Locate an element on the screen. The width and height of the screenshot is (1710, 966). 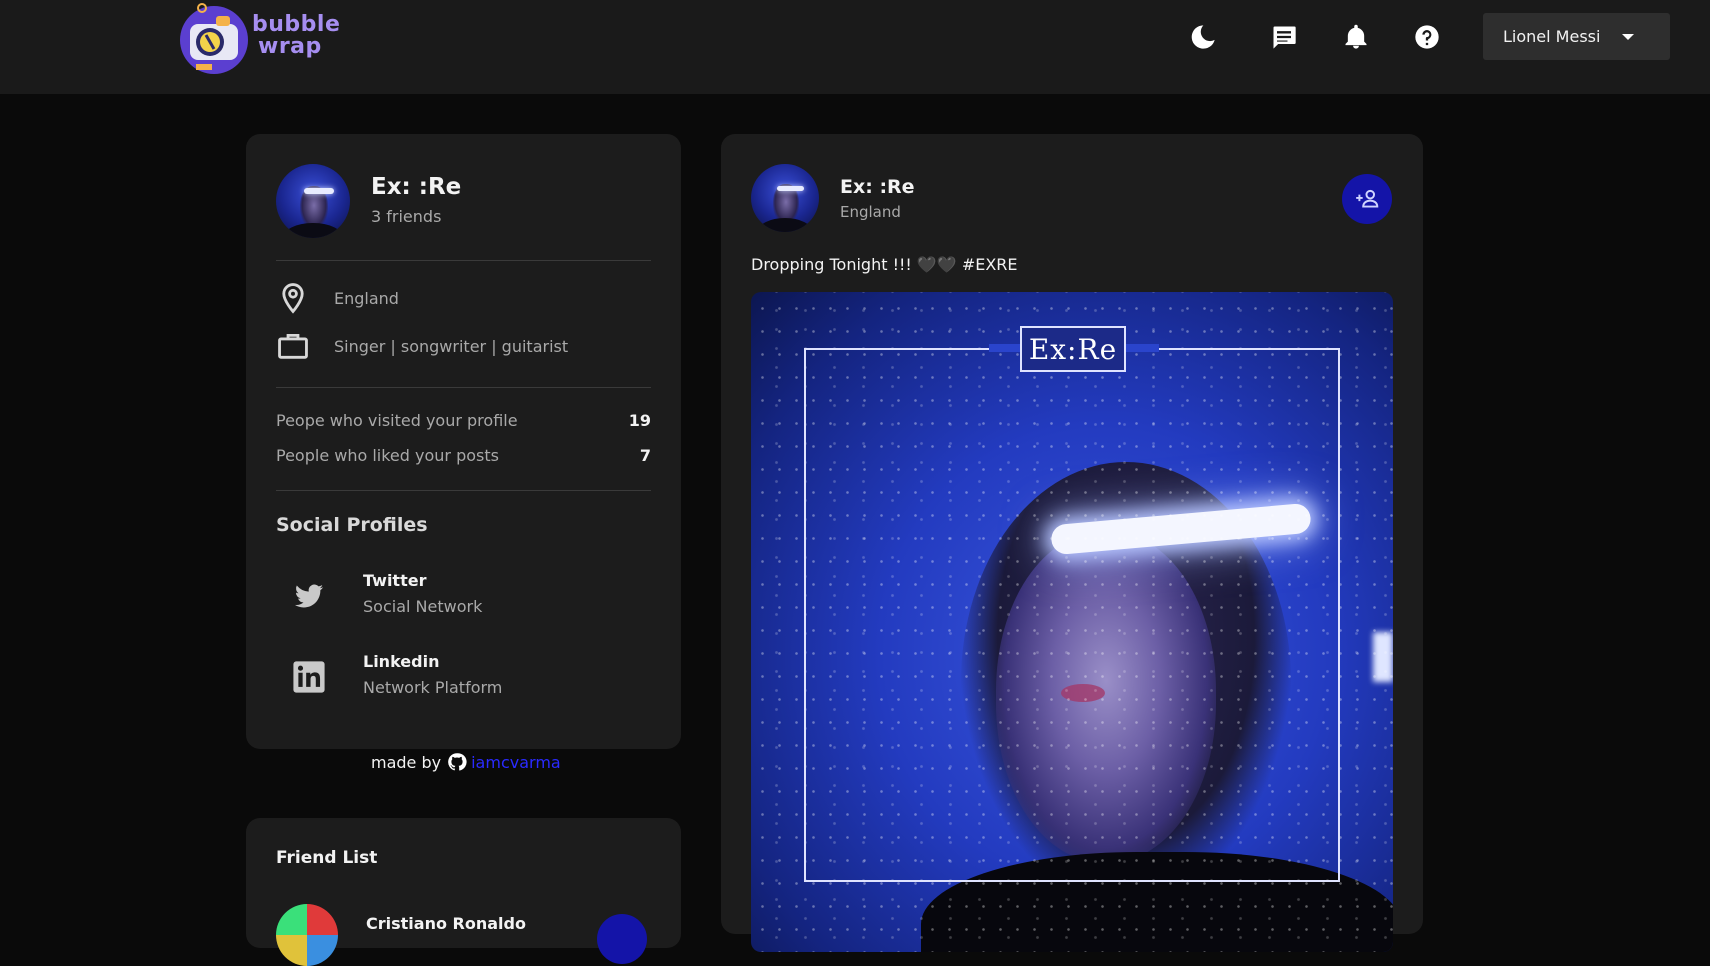
linkedin-icon is located at coordinates (309, 677).